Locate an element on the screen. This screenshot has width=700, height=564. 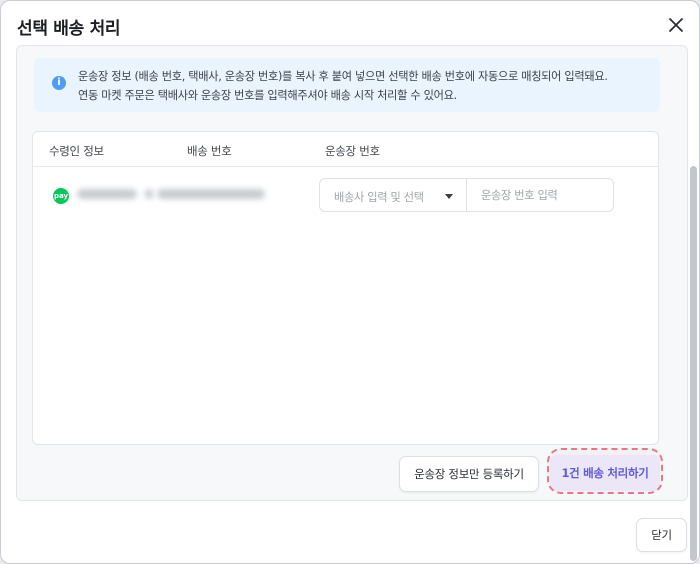
dialog-title: 선택 배송 처리 is located at coordinates (69, 29).